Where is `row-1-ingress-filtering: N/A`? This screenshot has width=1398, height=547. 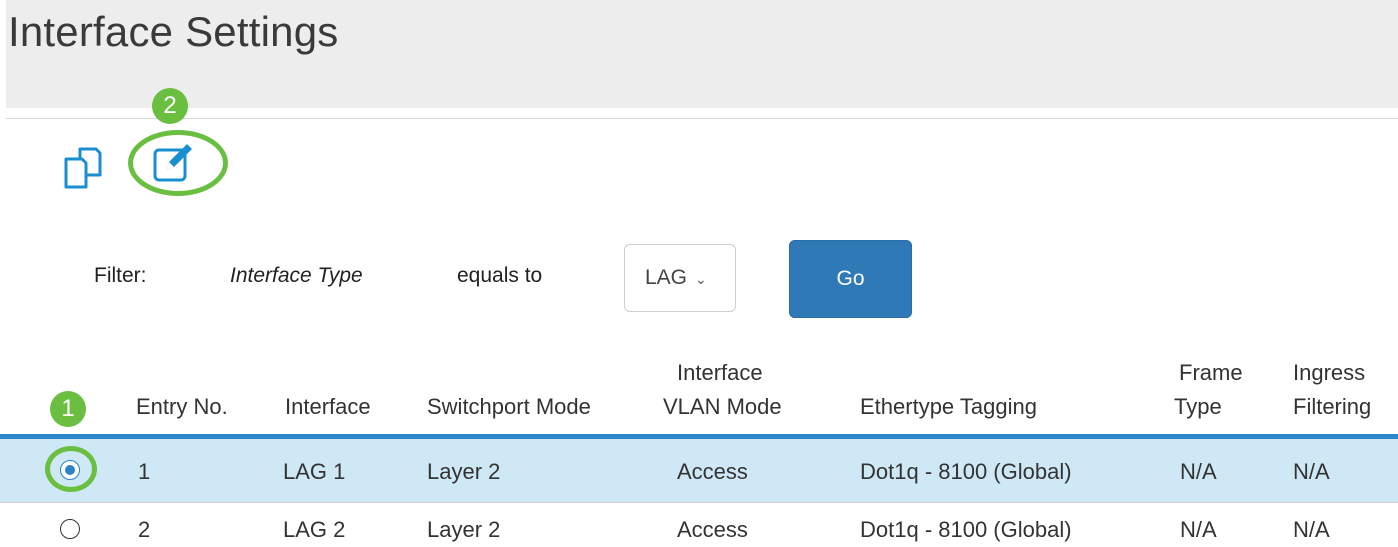
row-1-ingress-filtering: N/A is located at coordinates (1311, 471).